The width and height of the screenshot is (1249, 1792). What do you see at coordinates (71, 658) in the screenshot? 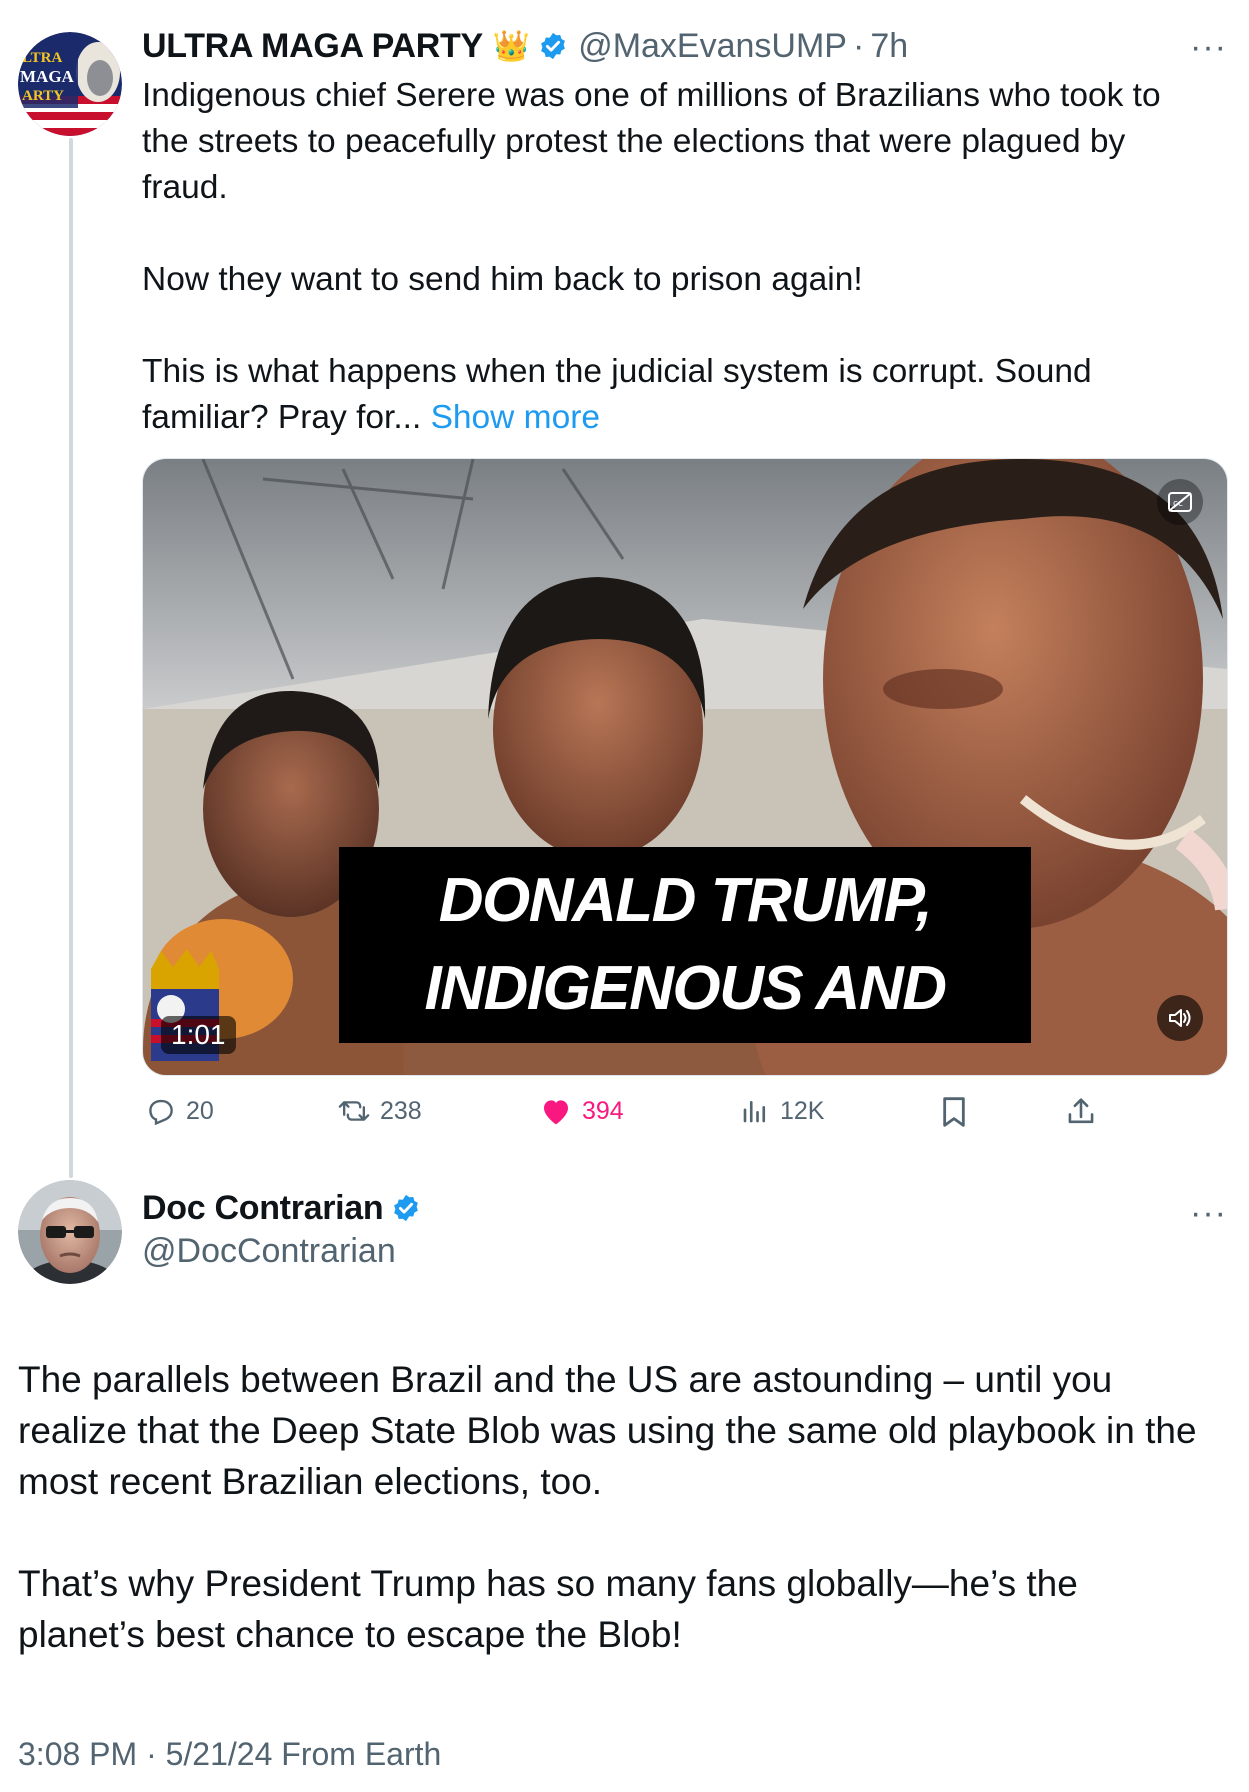
I see `thread-connector-line` at bounding box center [71, 658].